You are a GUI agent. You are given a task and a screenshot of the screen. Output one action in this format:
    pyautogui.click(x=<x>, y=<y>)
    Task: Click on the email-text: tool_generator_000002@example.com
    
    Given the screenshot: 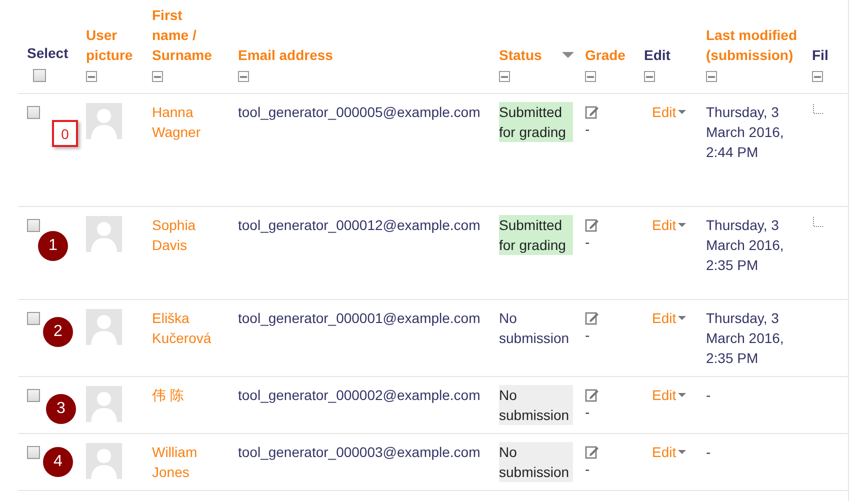 What is the action you would take?
    pyautogui.click(x=359, y=395)
    